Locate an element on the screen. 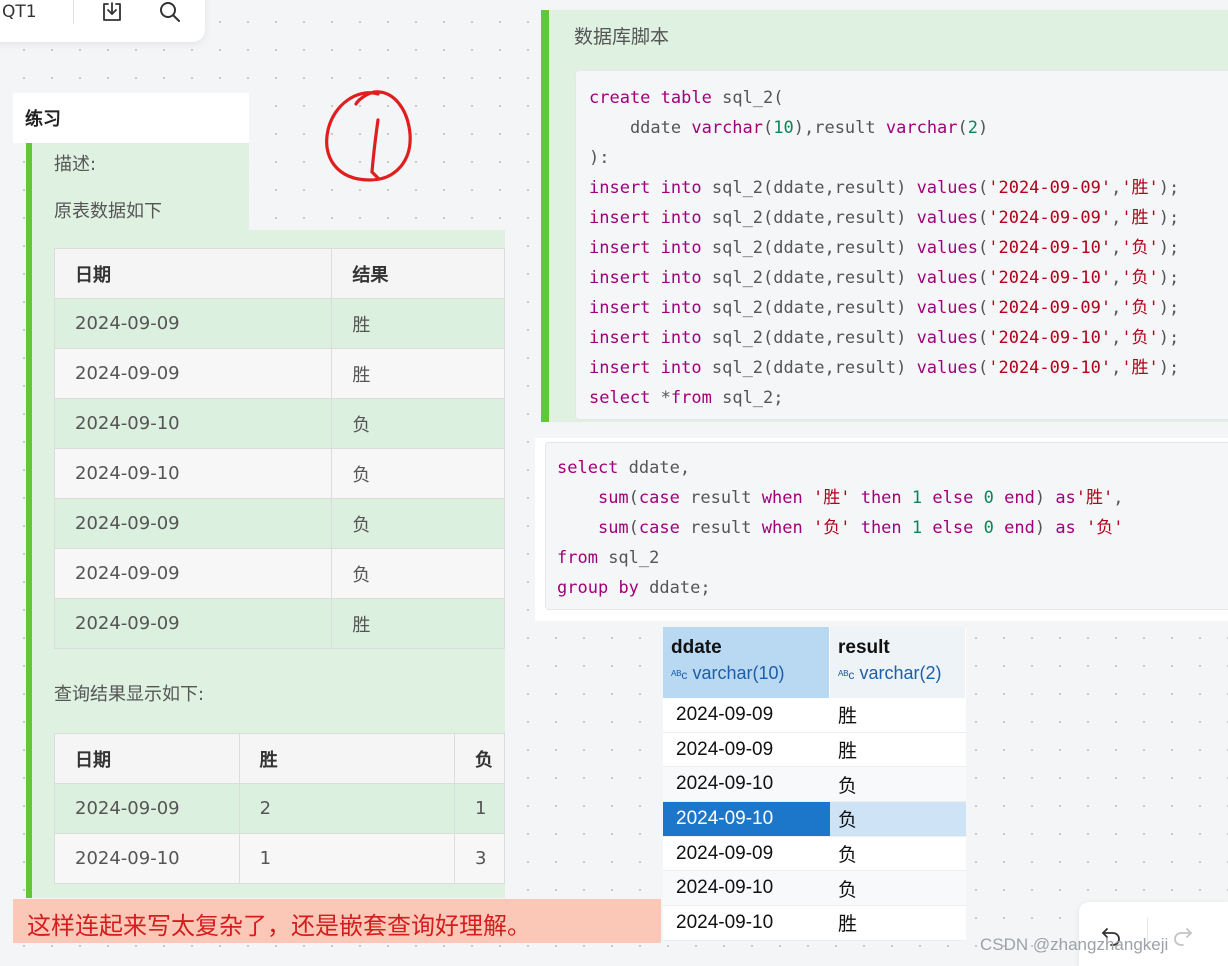  result-row-selected: 2024-09-10 负 is located at coordinates (814, 819).